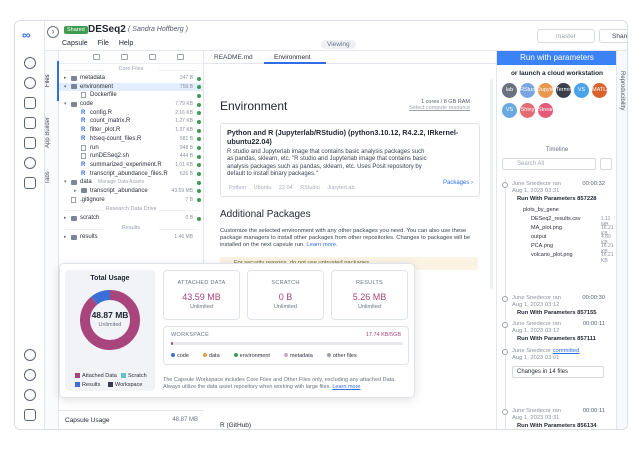  I want to click on result-file: PCA.png 16.21 KB, so click(572, 249).